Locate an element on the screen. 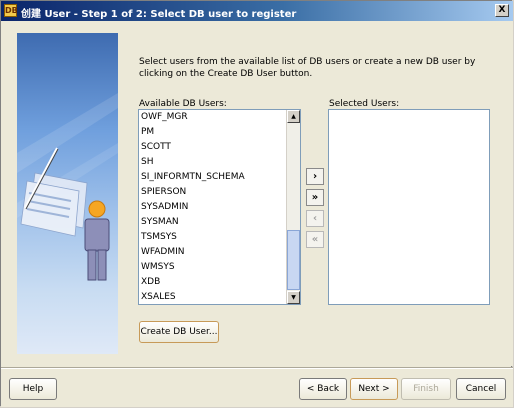 Image resolution: width=514 pixels, height=408 pixels. wizard-footer: Help < Back Next > Finish Cancel is located at coordinates (257, 388).